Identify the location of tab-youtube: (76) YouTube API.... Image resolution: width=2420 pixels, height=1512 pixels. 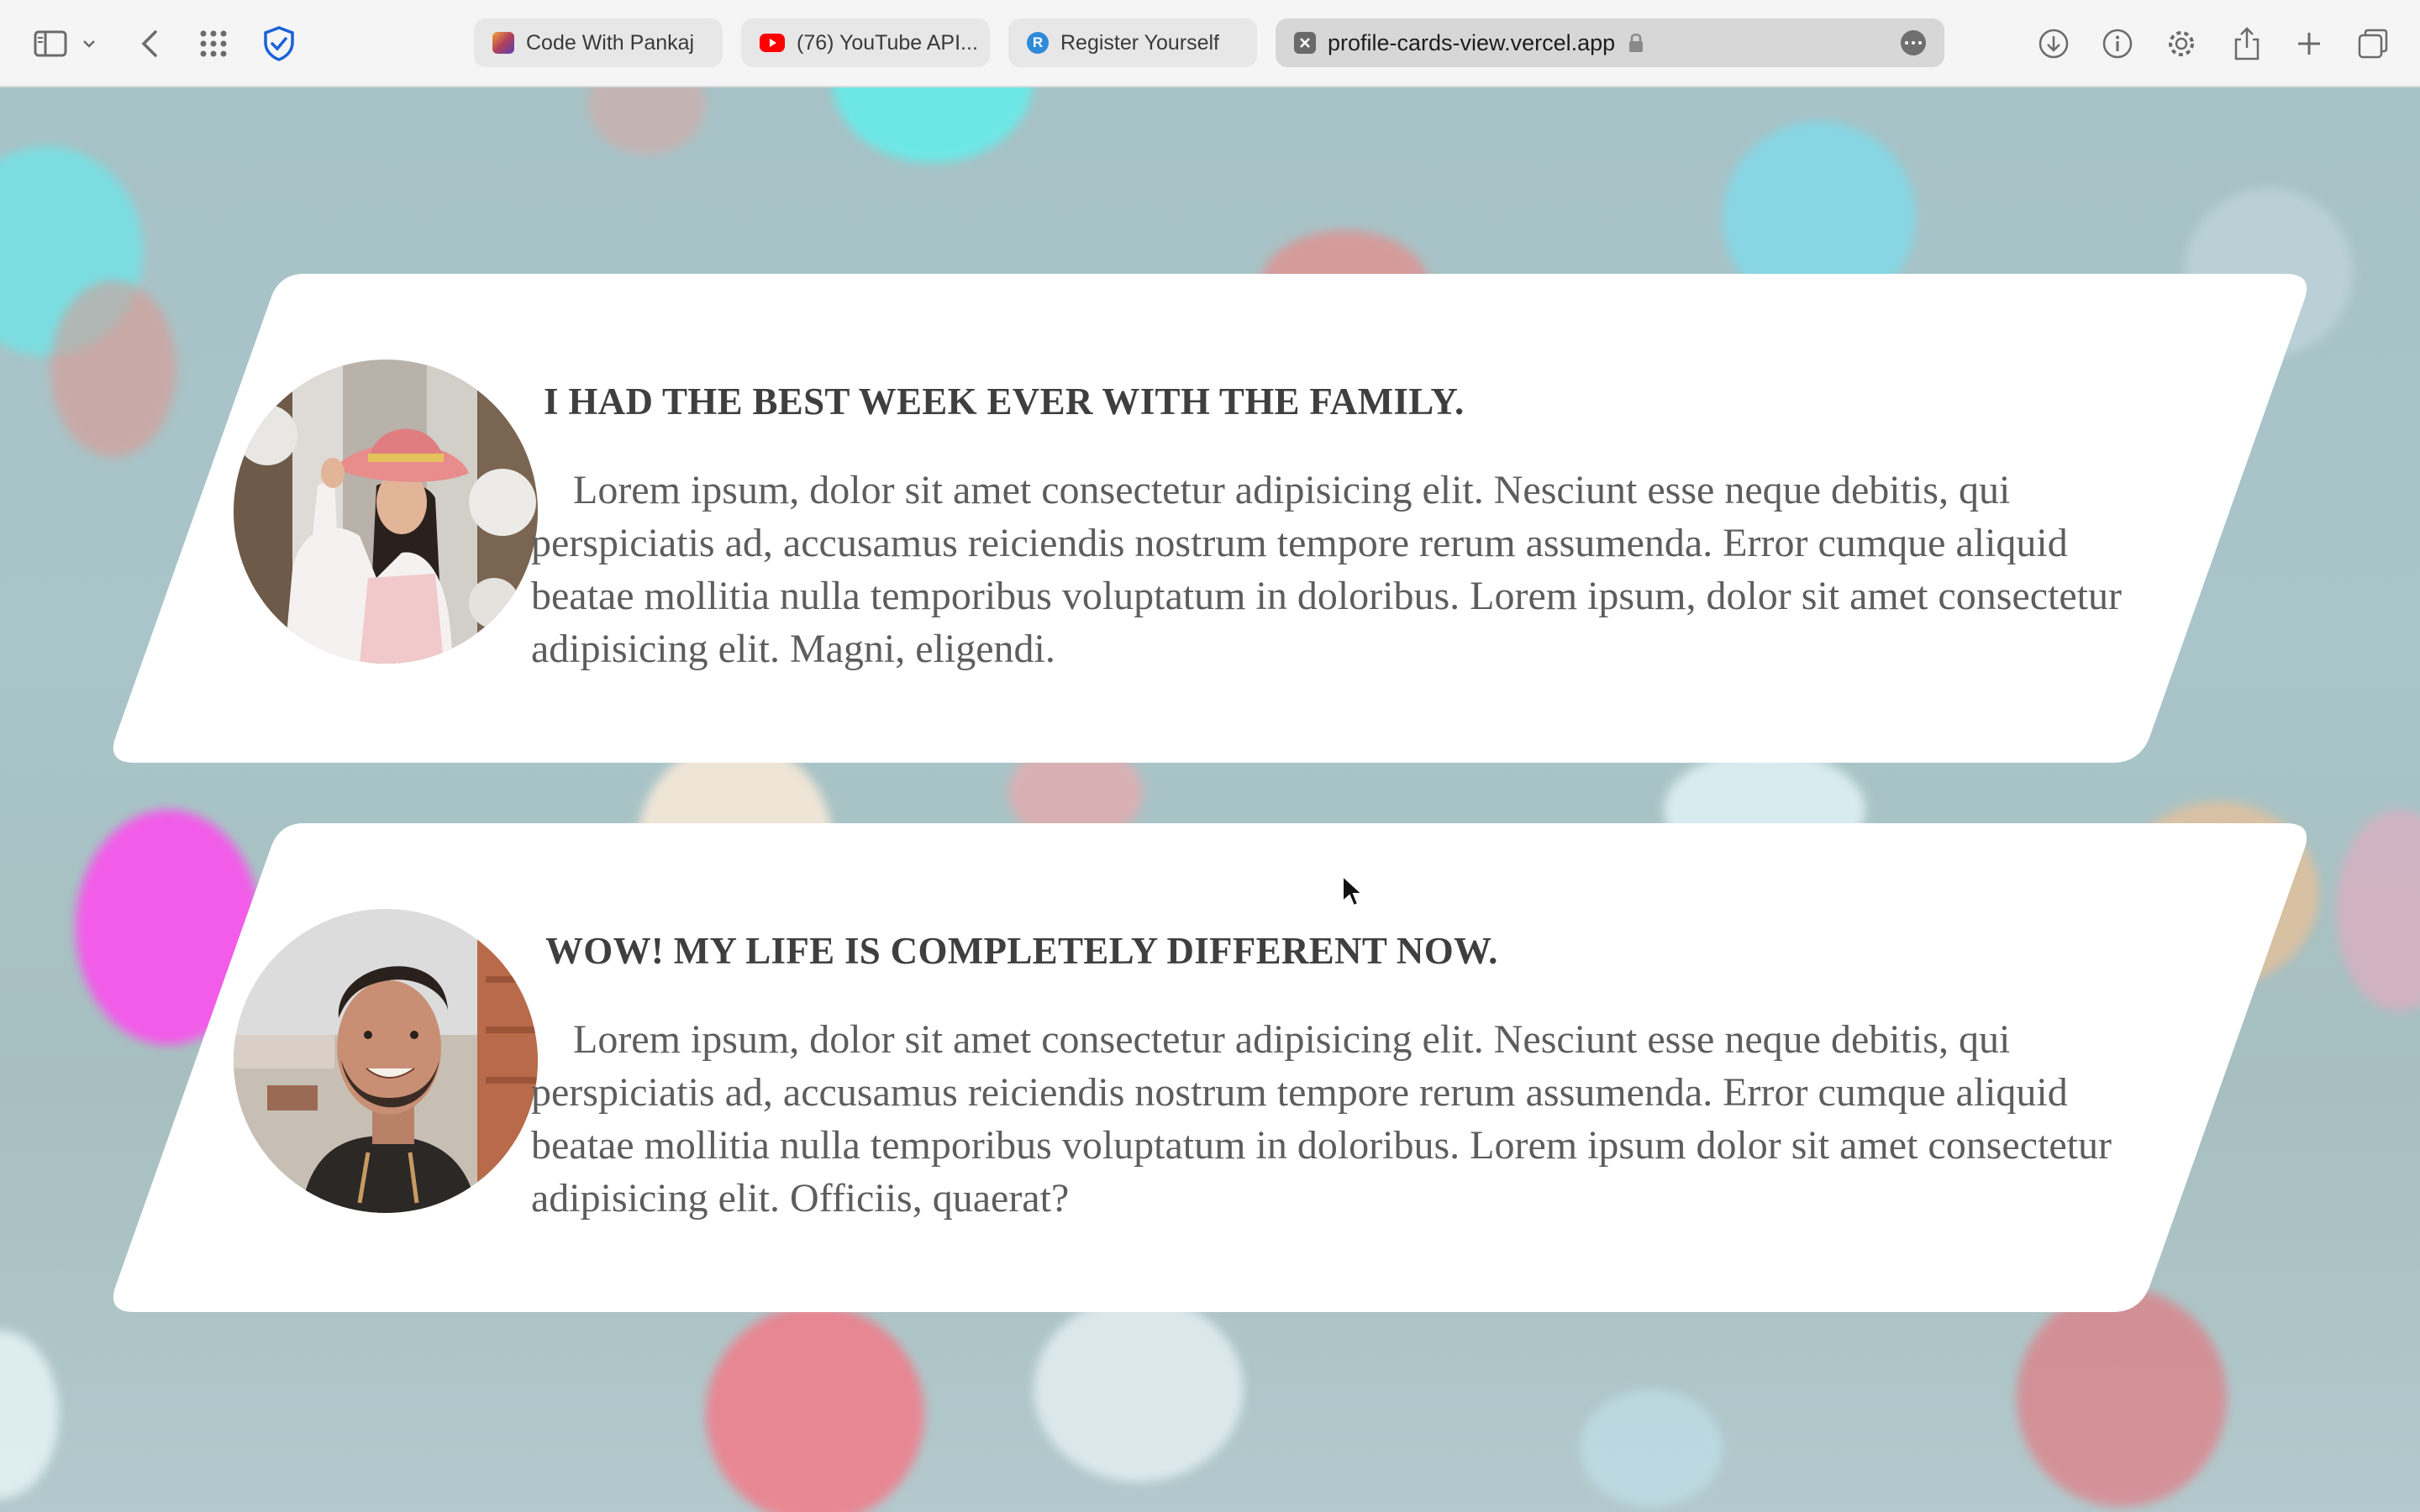
(866, 42).